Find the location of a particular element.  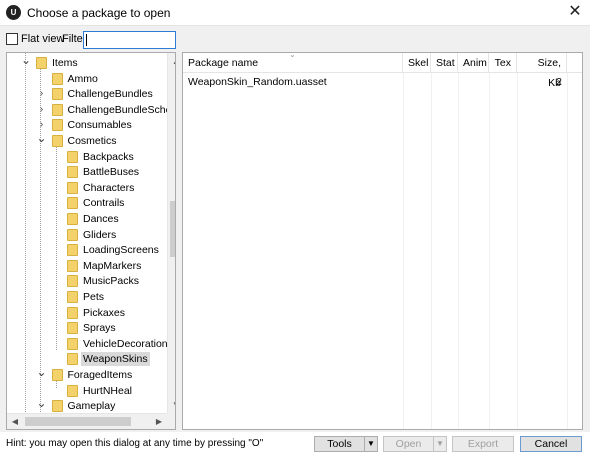

tree-vertical-scrollbar: ▲ ▼ is located at coordinates (171, 233).